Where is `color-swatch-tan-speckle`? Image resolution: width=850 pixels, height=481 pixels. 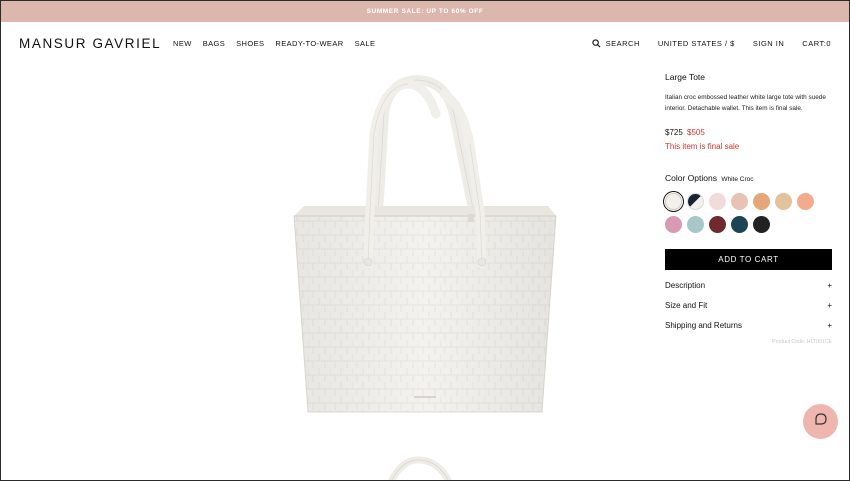
color-swatch-tan-speckle is located at coordinates (761, 202).